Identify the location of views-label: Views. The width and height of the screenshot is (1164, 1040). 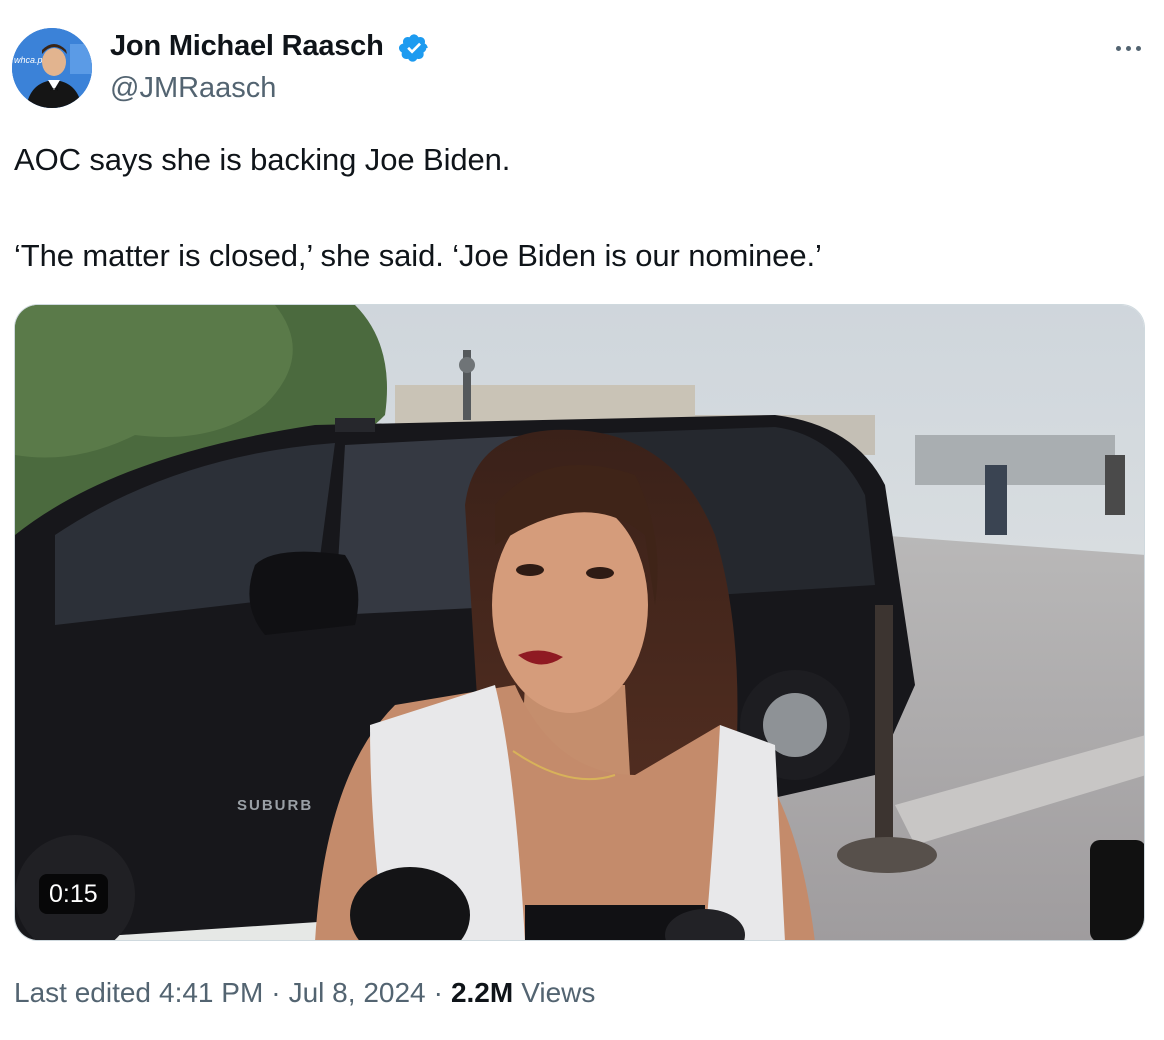
(558, 992).